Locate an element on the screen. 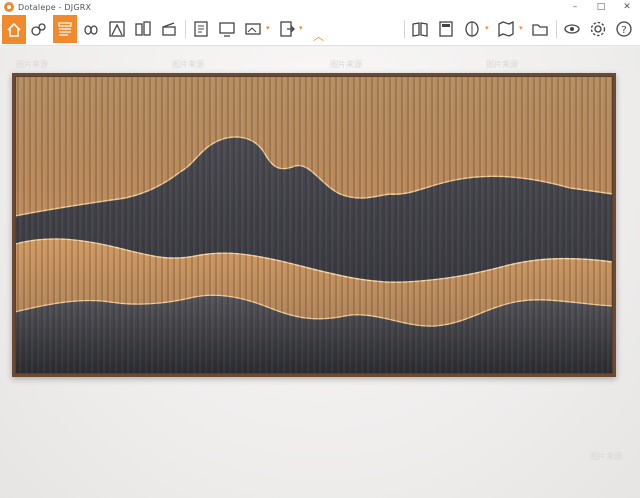 Image resolution: width=640 pixels, height=498 pixels. view-icon is located at coordinates (572, 29).